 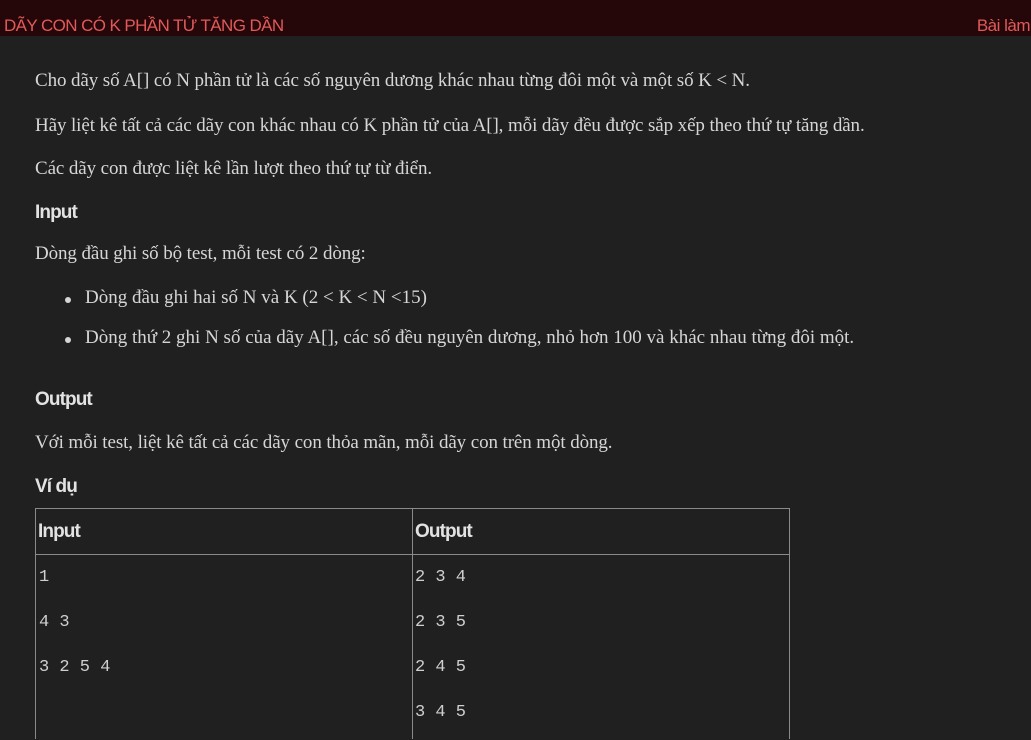 I want to click on input-line: 3 2 5 4, so click(x=75, y=667).